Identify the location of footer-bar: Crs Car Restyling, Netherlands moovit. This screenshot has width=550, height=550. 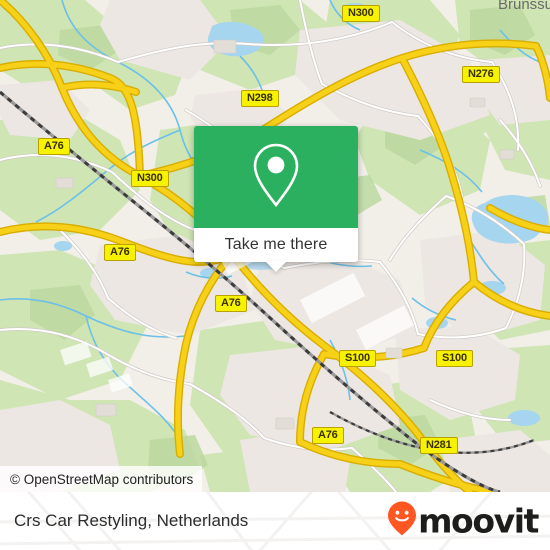
(275, 521).